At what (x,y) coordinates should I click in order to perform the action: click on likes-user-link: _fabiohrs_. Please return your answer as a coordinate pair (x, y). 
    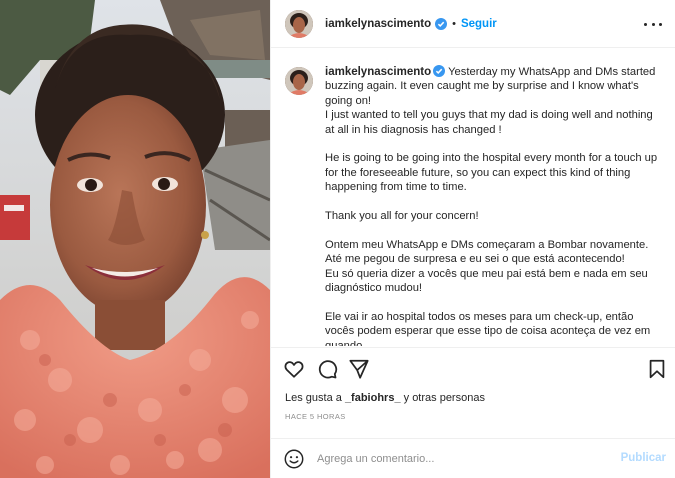
    Looking at the image, I should click on (373, 398).